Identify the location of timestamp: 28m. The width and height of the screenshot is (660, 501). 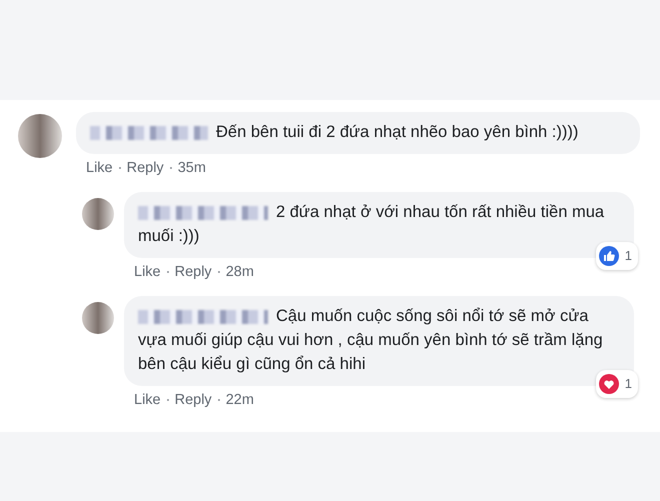
(240, 272).